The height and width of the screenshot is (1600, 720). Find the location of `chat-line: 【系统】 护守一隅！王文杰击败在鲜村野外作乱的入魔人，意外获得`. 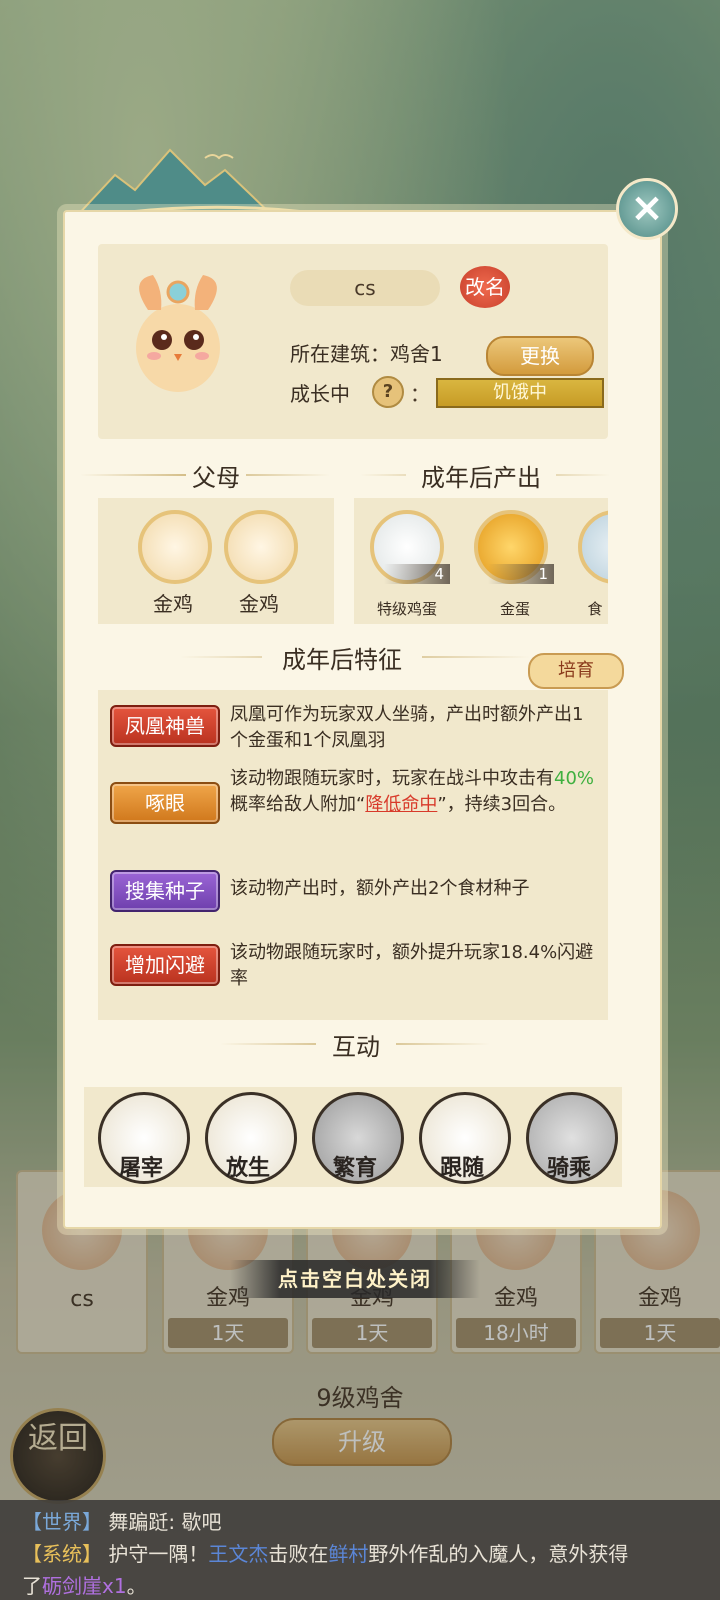

chat-line: 【系统】 护守一隅！王文杰击败在鲜村野外作乱的入魔人，意外获得 is located at coordinates (325, 1554).